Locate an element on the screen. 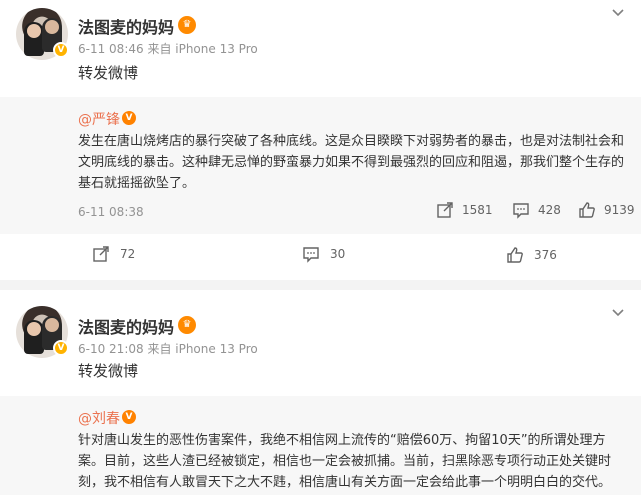 The image size is (641, 495). repost-count: 1581 is located at coordinates (477, 210).